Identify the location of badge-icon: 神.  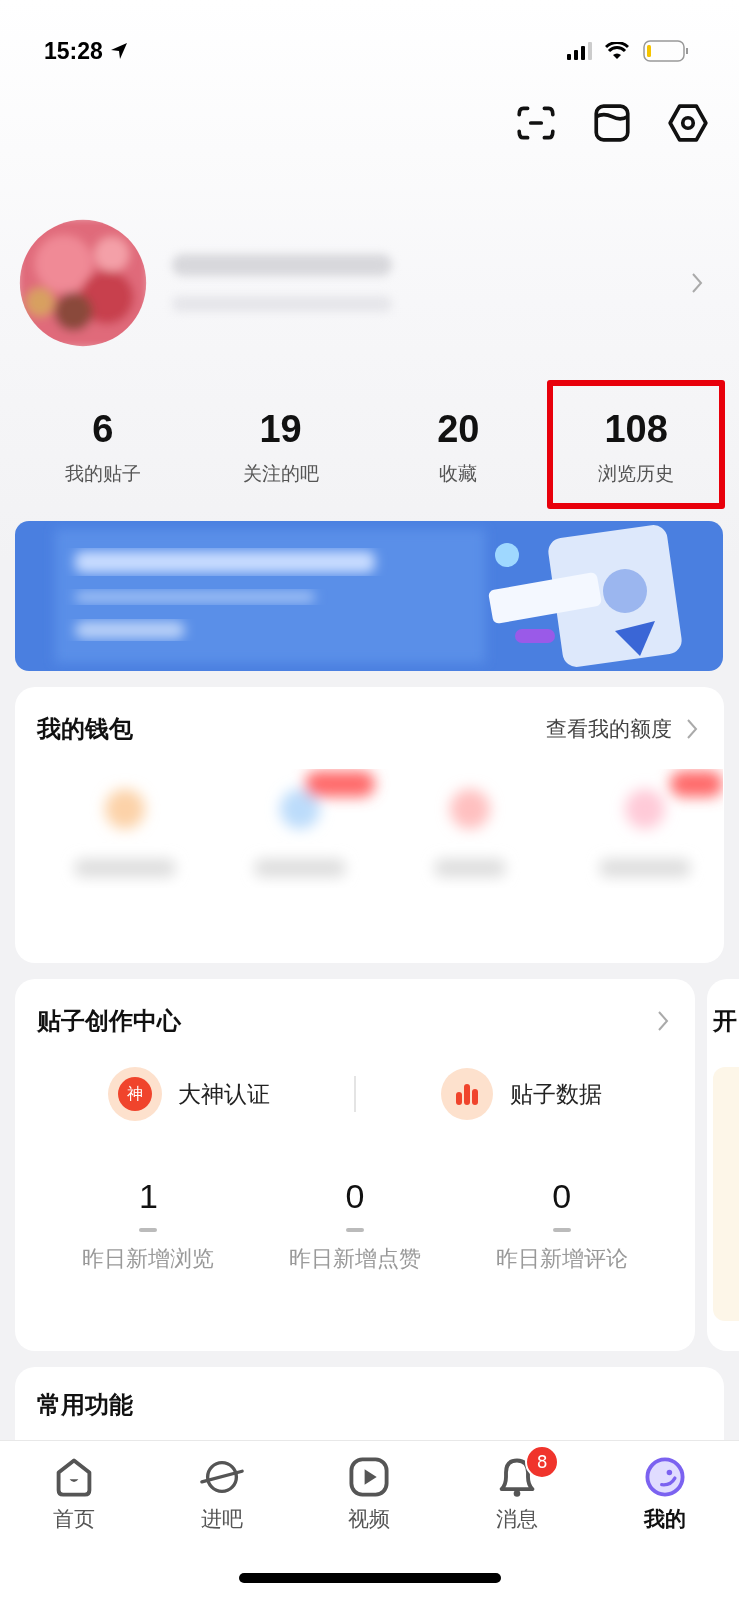
(135, 1094).